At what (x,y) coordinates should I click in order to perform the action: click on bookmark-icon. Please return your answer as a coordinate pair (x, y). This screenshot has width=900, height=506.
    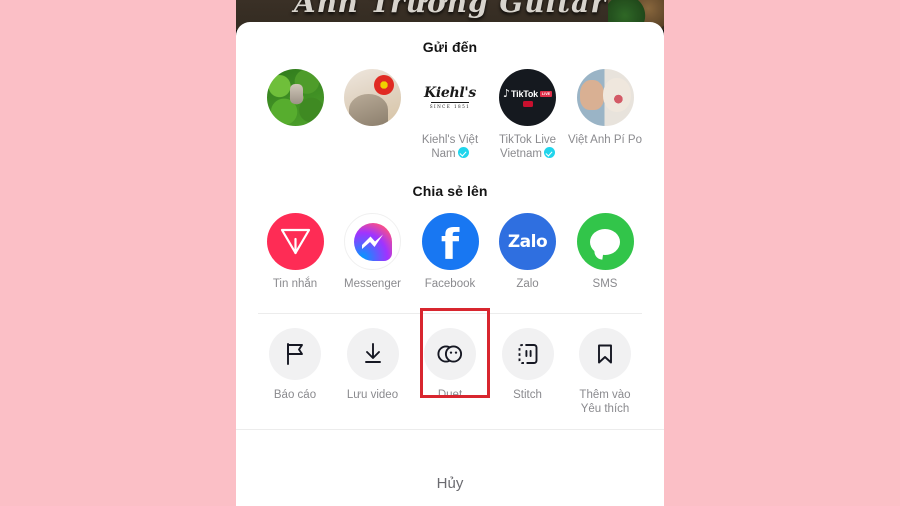
    Looking at the image, I should click on (605, 354).